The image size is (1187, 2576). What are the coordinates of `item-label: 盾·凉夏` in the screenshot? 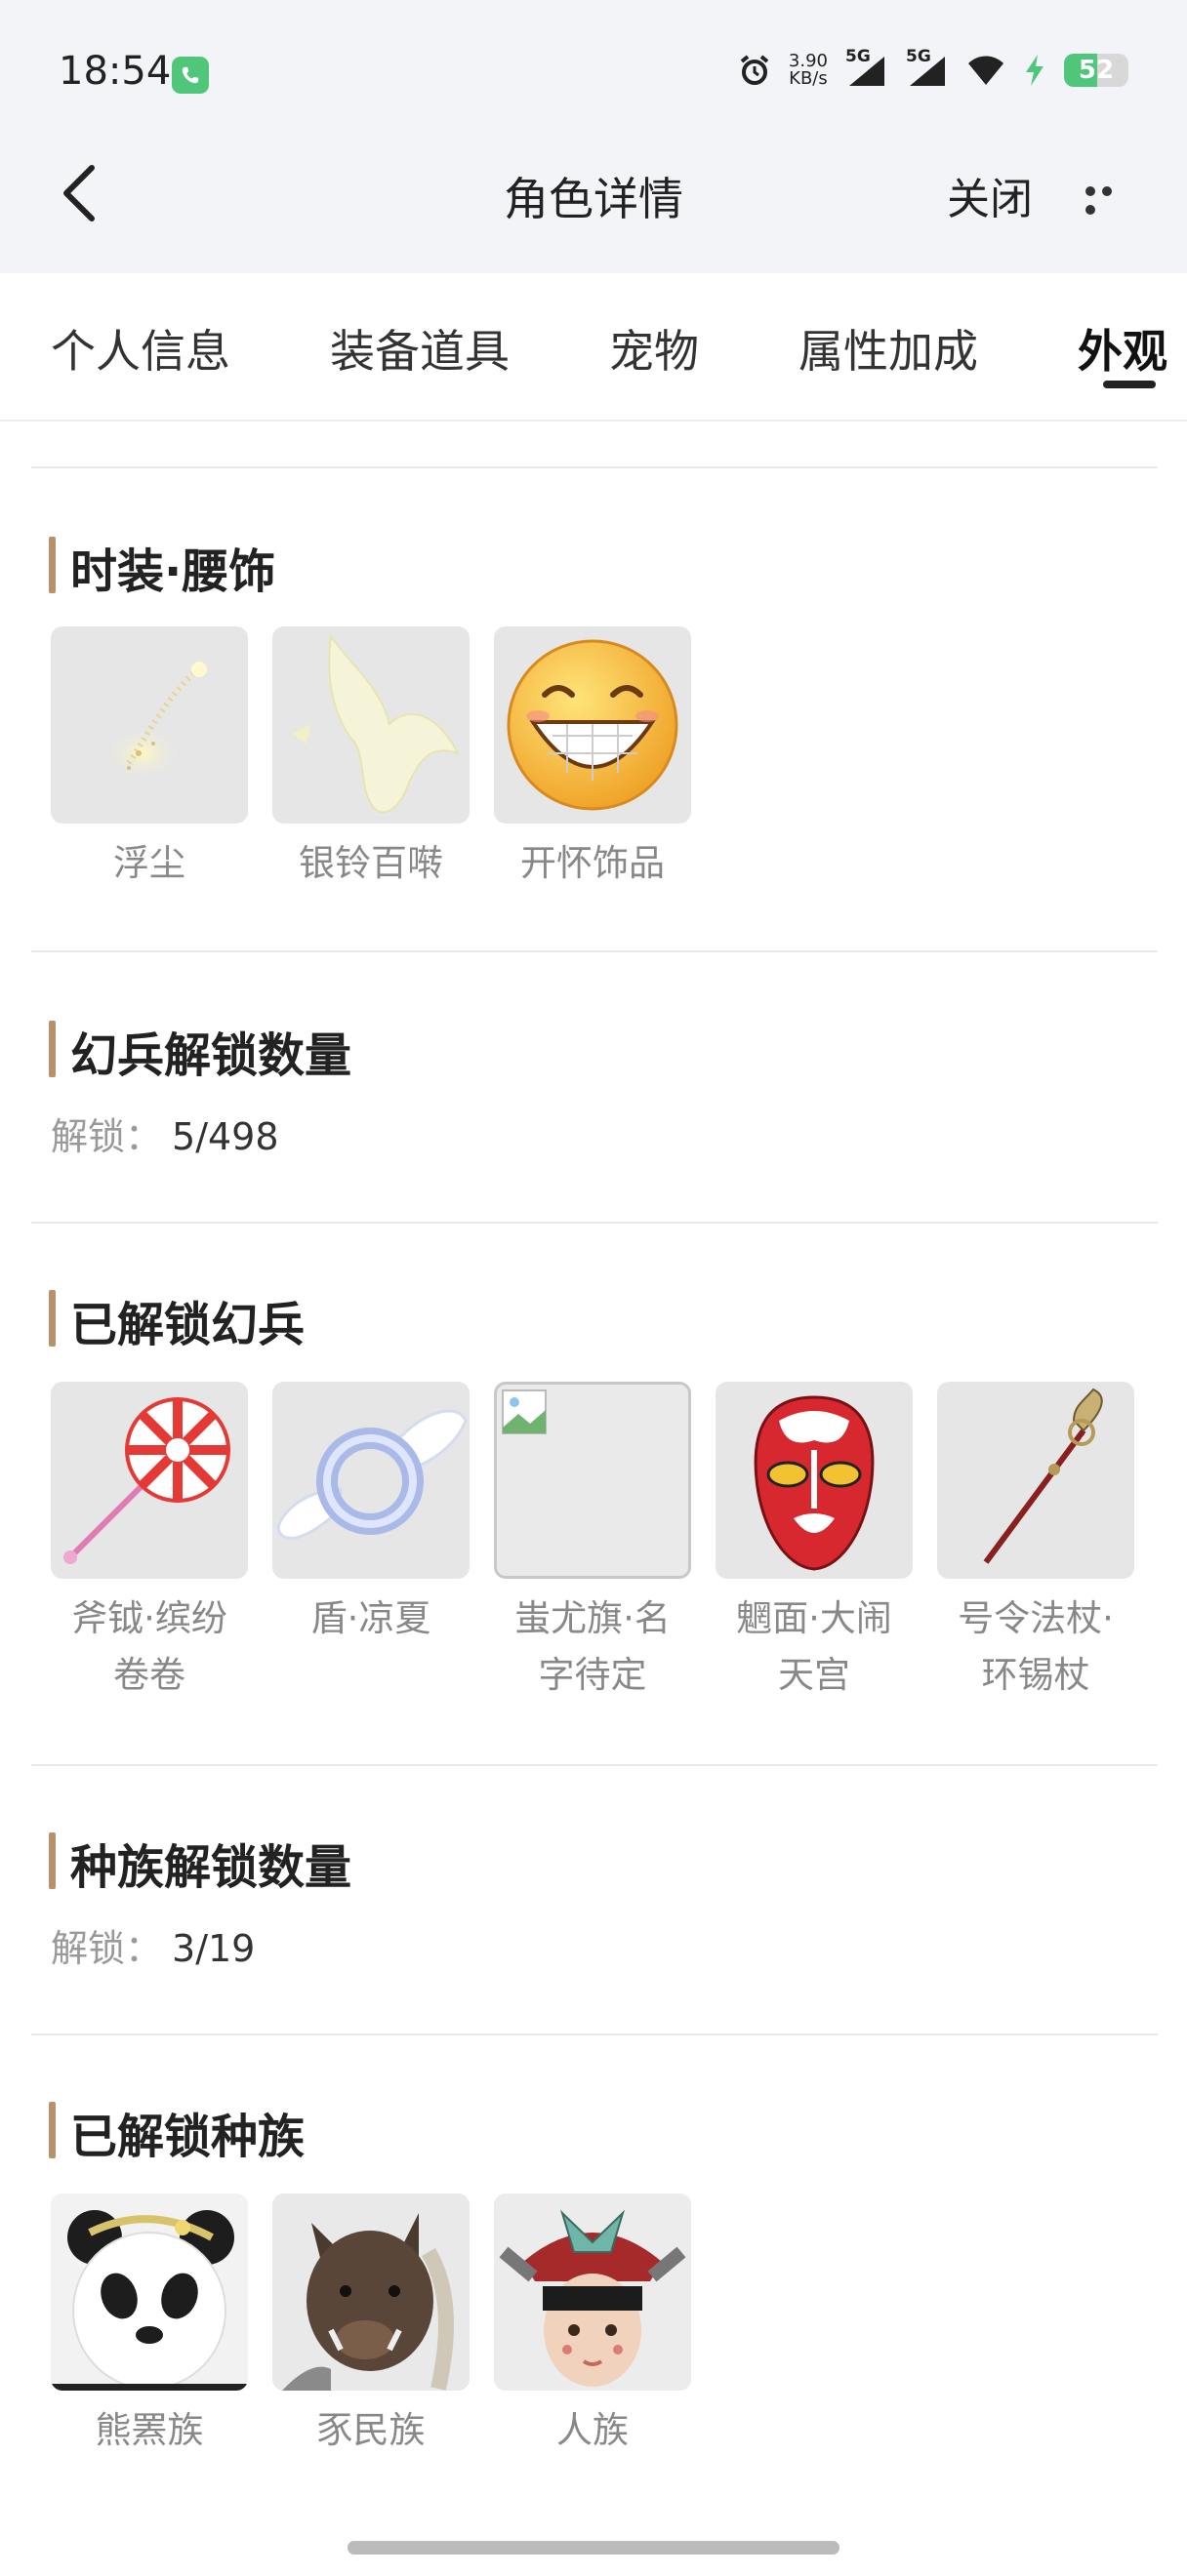 It's located at (371, 1618).